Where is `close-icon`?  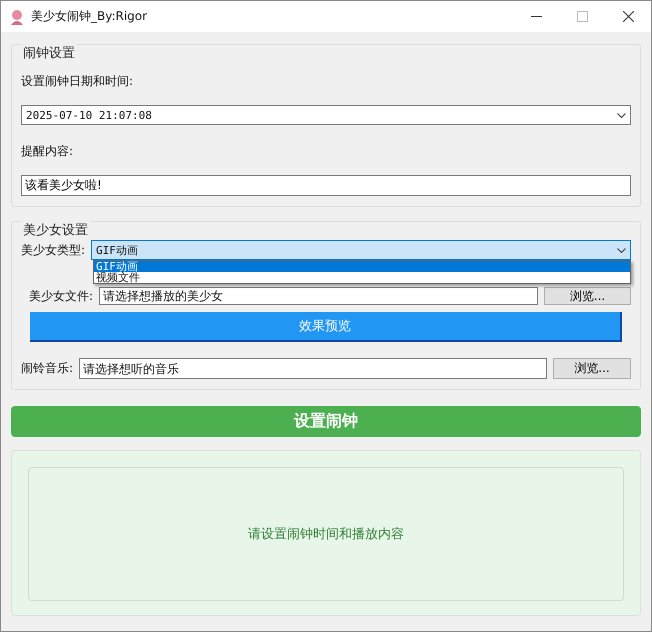
close-icon is located at coordinates (628, 16).